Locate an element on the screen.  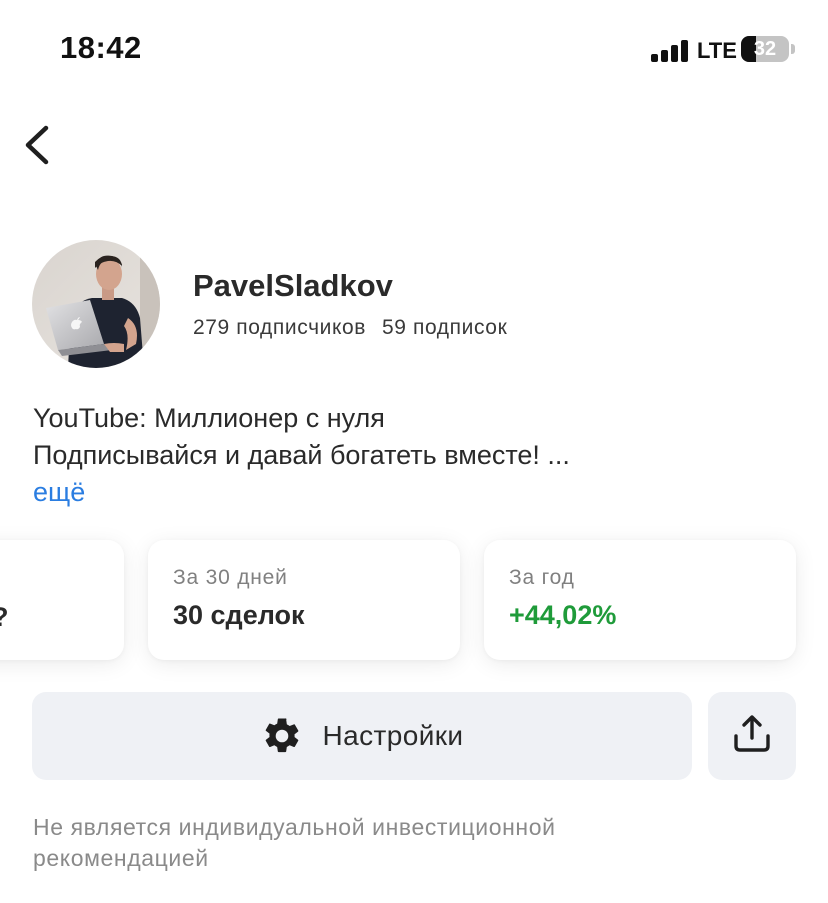
back-button is located at coordinates (39, 144).